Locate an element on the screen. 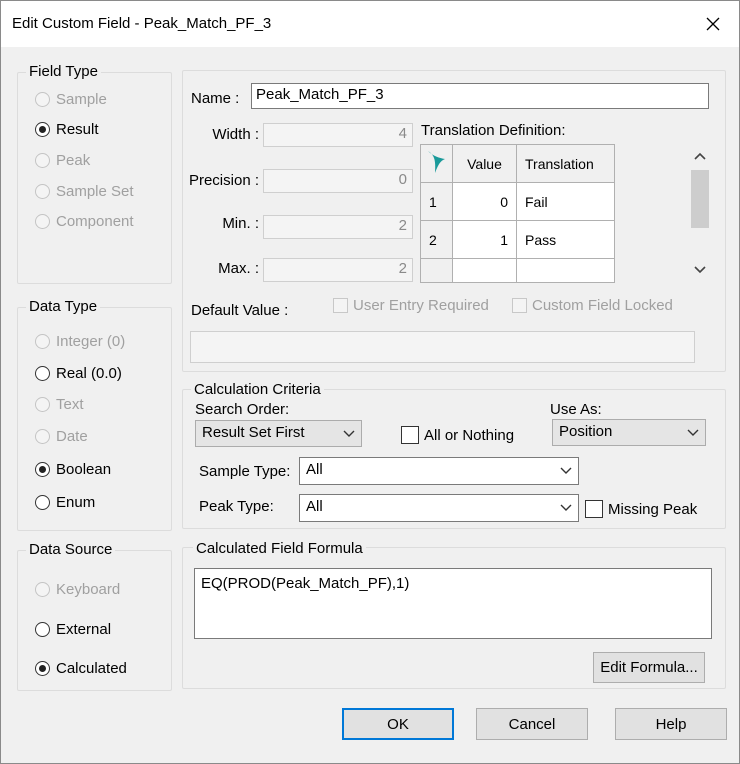 This screenshot has width=740, height=764. field-type-result-radio: Result is located at coordinates (67, 129).